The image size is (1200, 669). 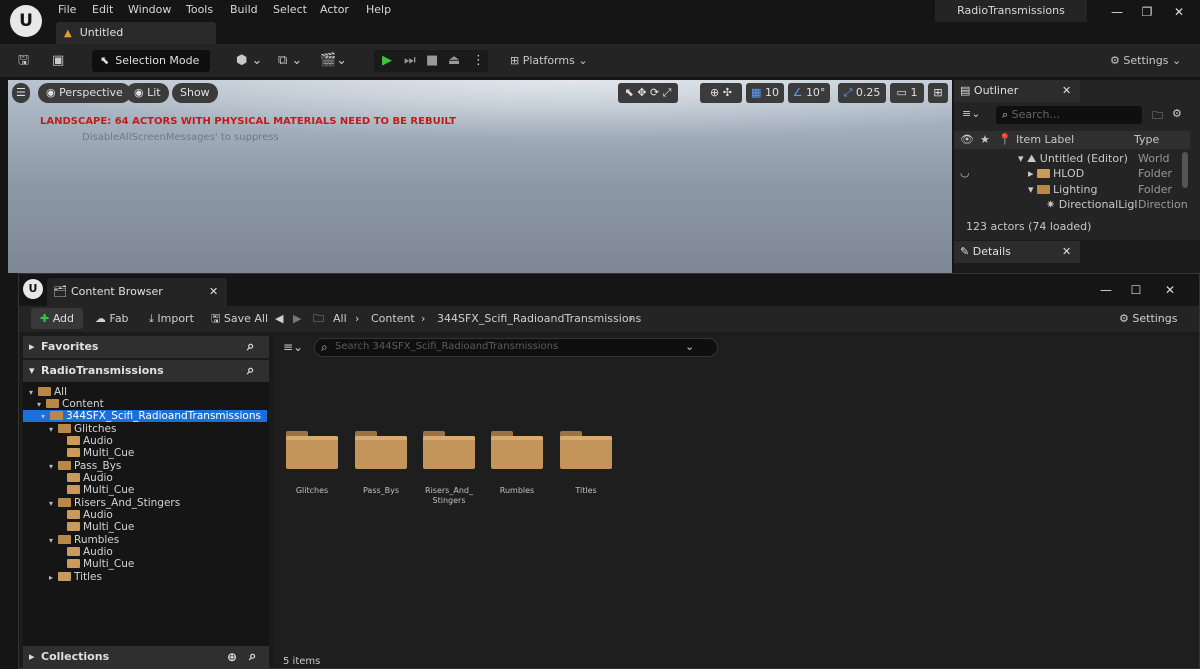 I want to click on favorite-icon: ★, so click(x=985, y=140).